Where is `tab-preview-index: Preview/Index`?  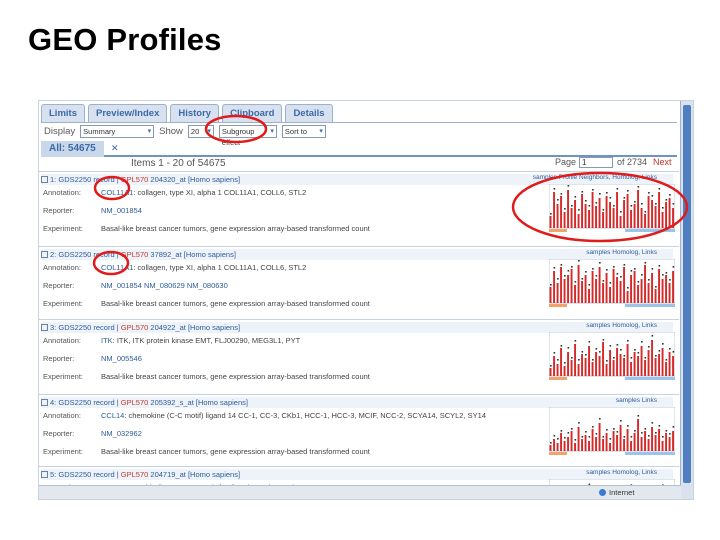
tab-preview-index: Preview/Index is located at coordinates (127, 113).